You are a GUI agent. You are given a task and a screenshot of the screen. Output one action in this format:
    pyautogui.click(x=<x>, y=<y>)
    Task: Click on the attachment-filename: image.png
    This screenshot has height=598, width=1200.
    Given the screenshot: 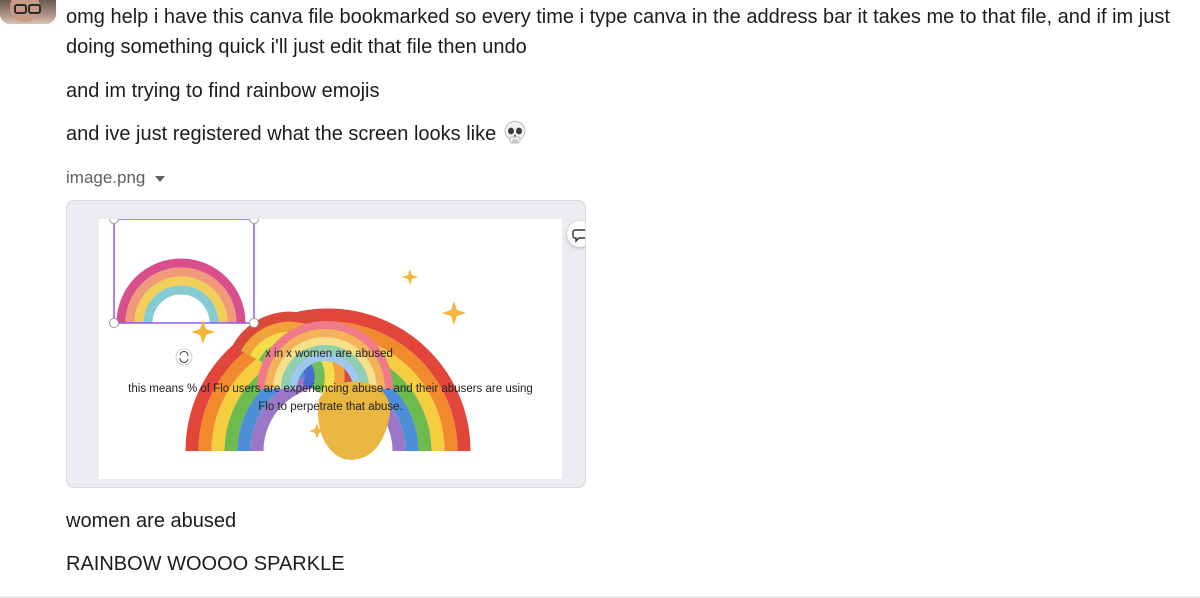 What is the action you would take?
    pyautogui.click(x=105, y=178)
    